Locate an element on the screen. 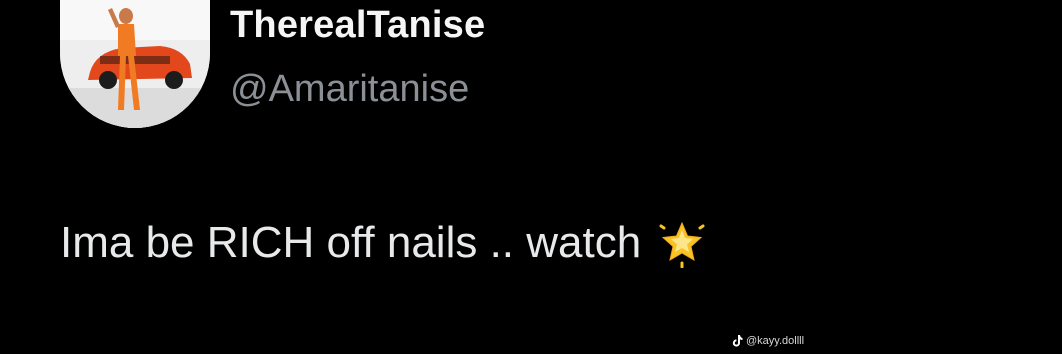 The width and height of the screenshot is (1062, 354). display-name: TherealTanise is located at coordinates (357, 25).